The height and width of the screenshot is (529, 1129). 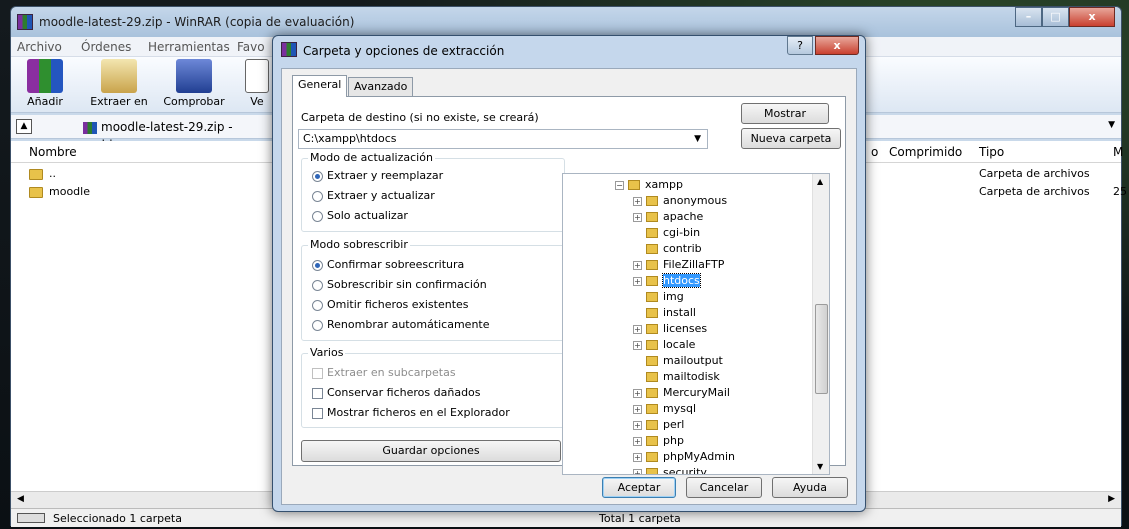 What do you see at coordinates (678, 361) in the screenshot?
I see `tree-node: mailoutput` at bounding box center [678, 361].